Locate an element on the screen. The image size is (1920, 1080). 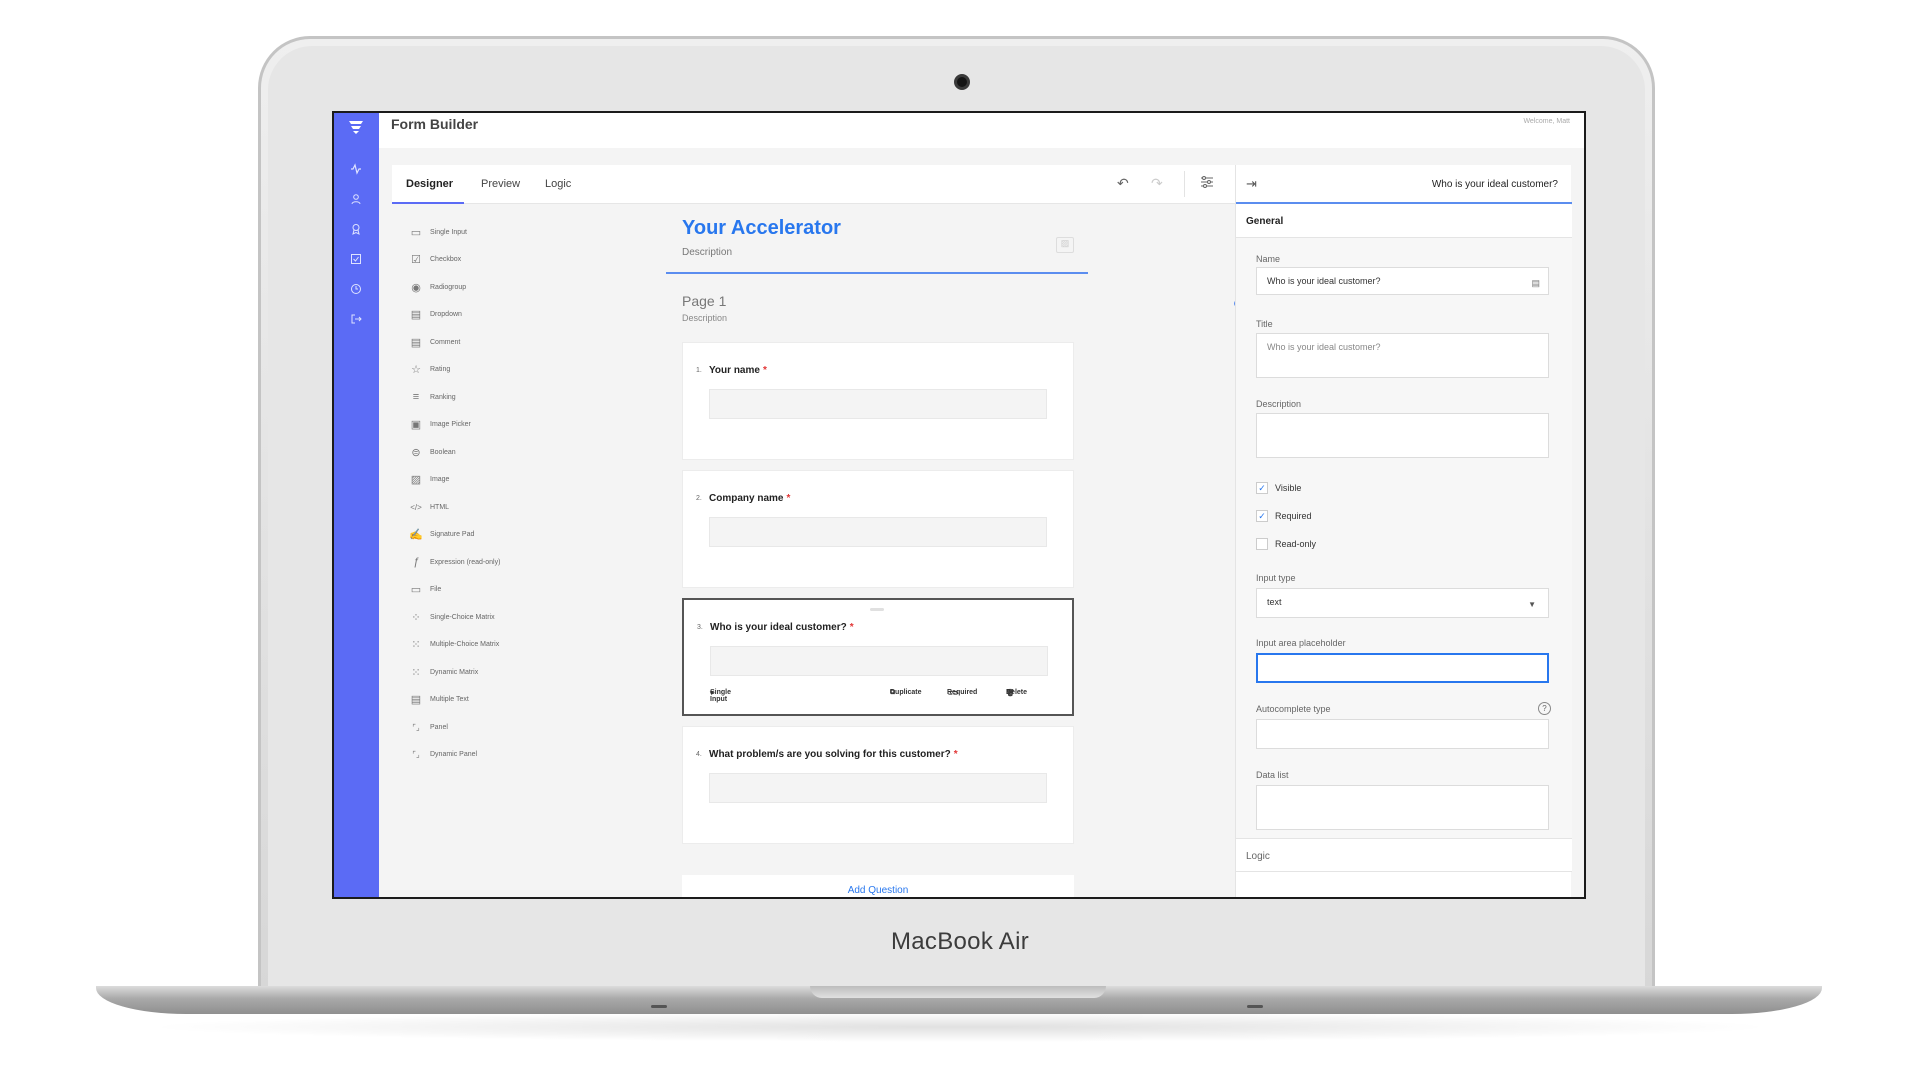
title-value: Who is your ideal customer? is located at coordinates (1324, 347).